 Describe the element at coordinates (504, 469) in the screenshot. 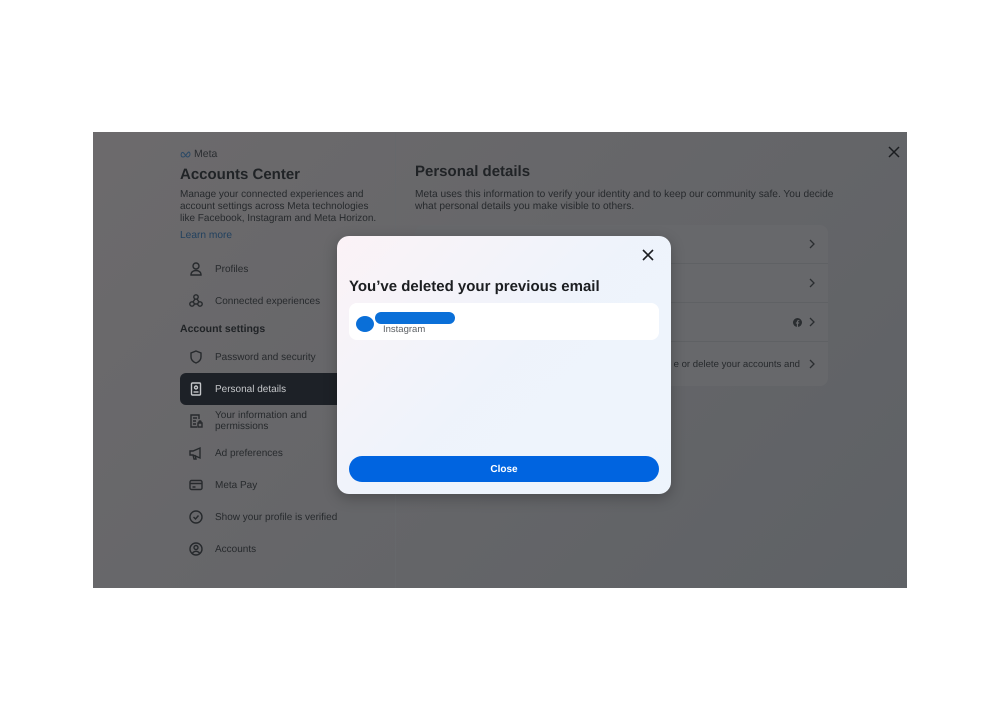

I see `close-button: Close` at that location.